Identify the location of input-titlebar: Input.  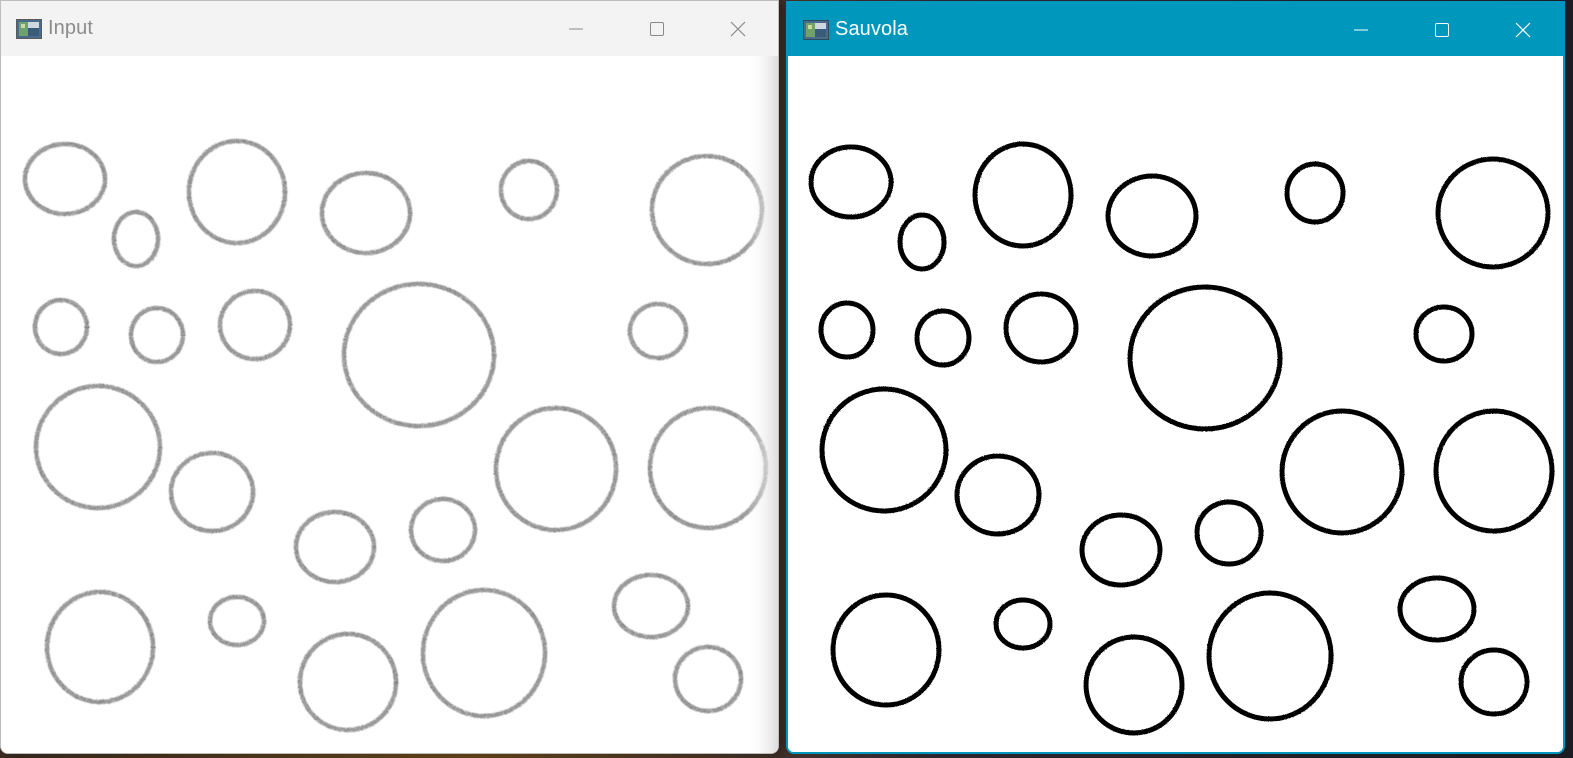
(389, 28).